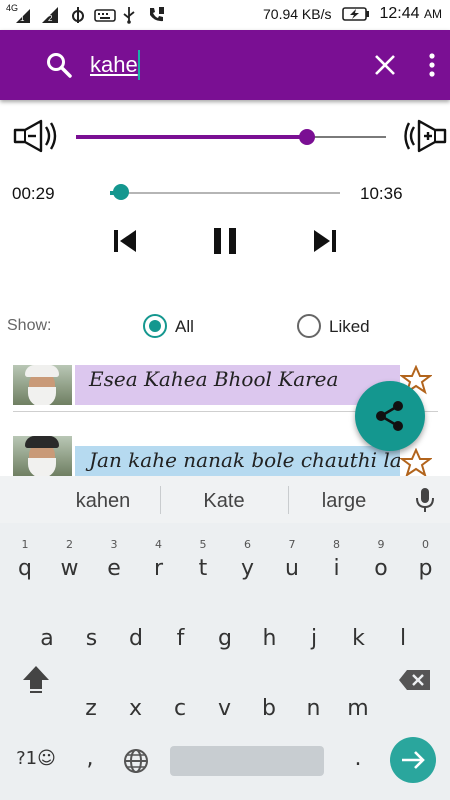 The height and width of the screenshot is (800, 450). I want to click on language-globe-key, so click(136, 763).